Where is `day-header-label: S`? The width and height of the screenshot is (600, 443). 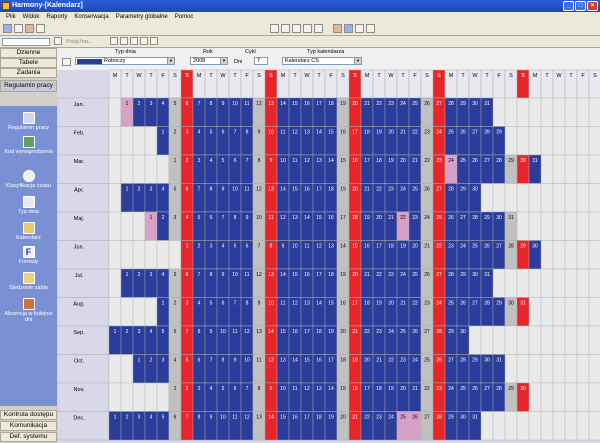
day-header-label: S is located at coordinates (355, 76).